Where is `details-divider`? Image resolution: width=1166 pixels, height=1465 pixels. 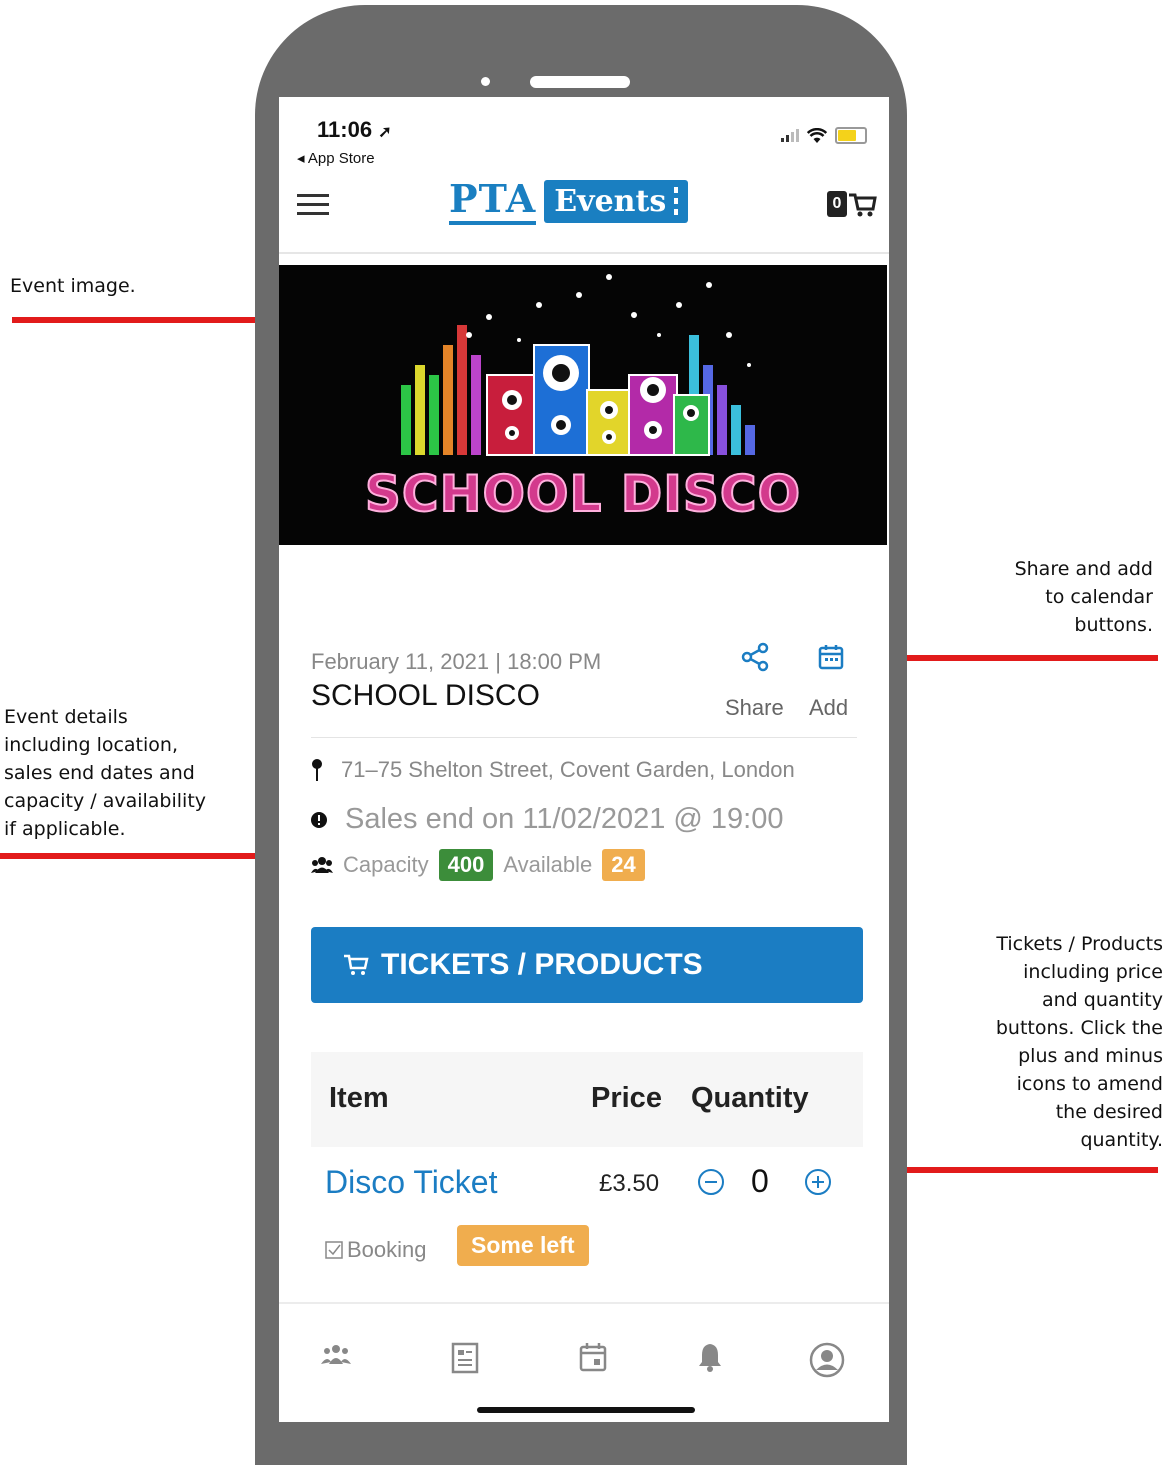
details-divider is located at coordinates (584, 737).